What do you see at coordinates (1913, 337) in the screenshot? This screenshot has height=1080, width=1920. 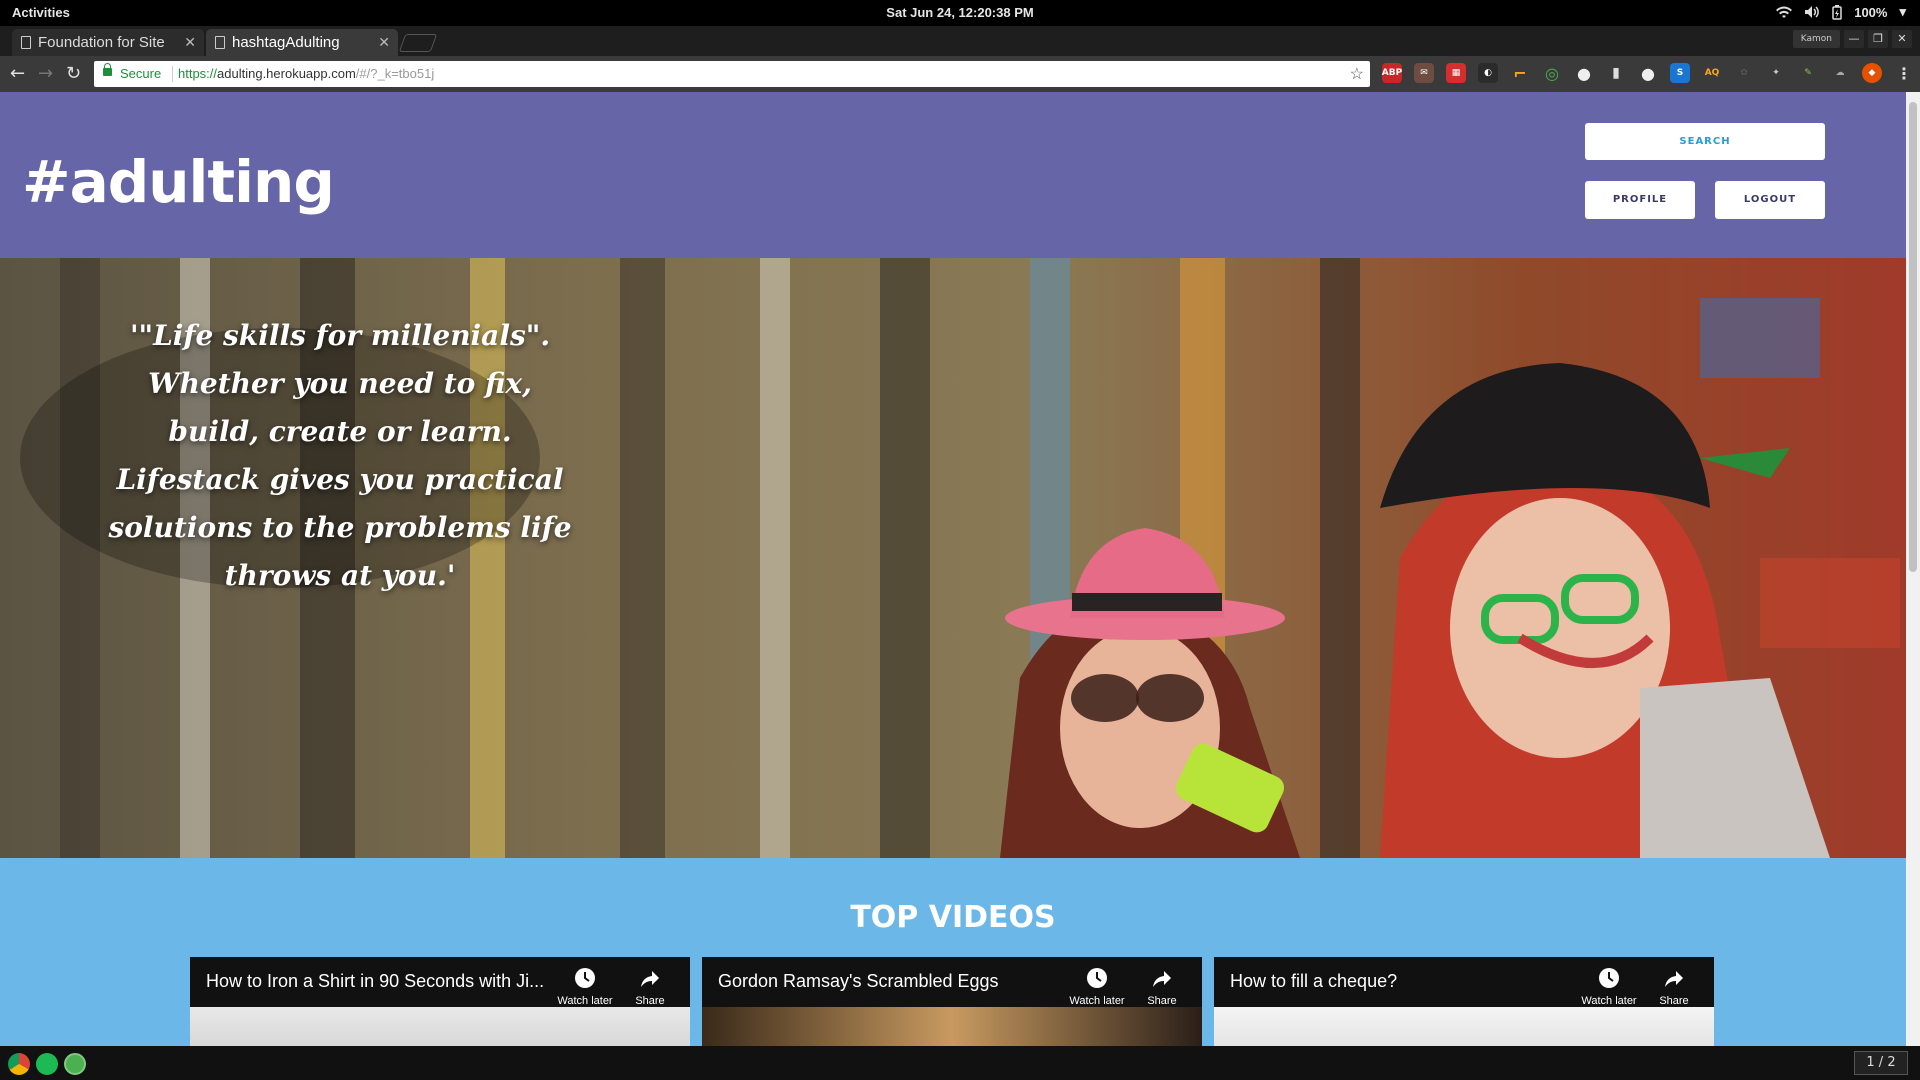 I see `scrollbar-thumb` at bounding box center [1913, 337].